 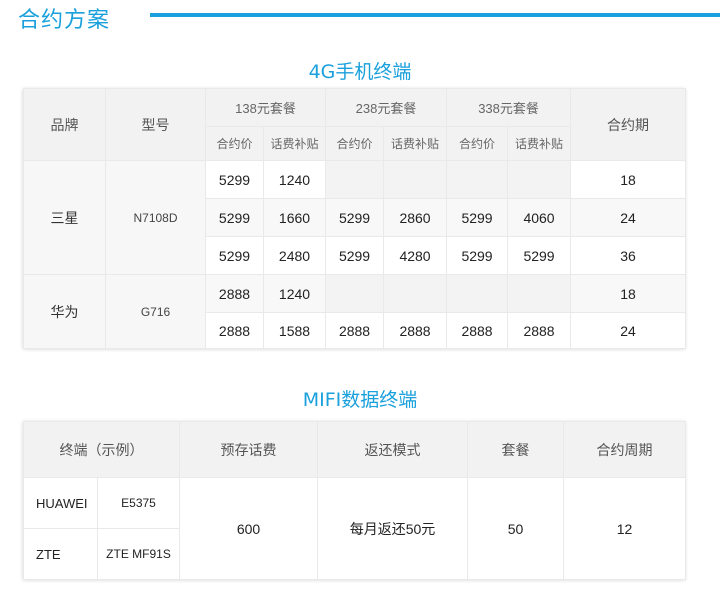 What do you see at coordinates (515, 449) in the screenshot?
I see `header-plan: 套餐` at bounding box center [515, 449].